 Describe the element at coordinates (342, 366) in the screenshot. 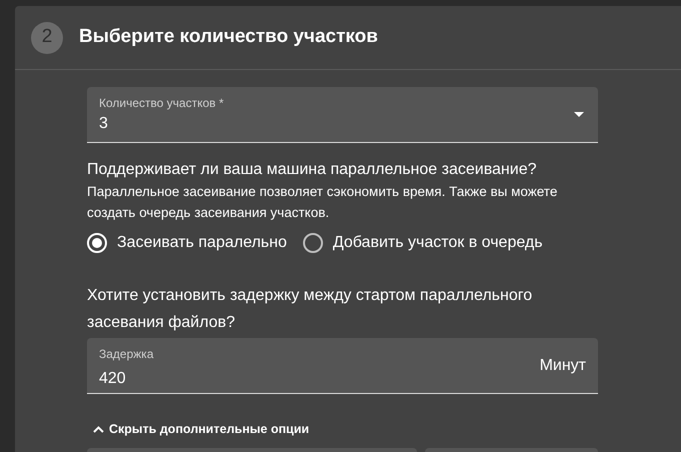

I see `delay-field: Задержка 420 Минут` at that location.